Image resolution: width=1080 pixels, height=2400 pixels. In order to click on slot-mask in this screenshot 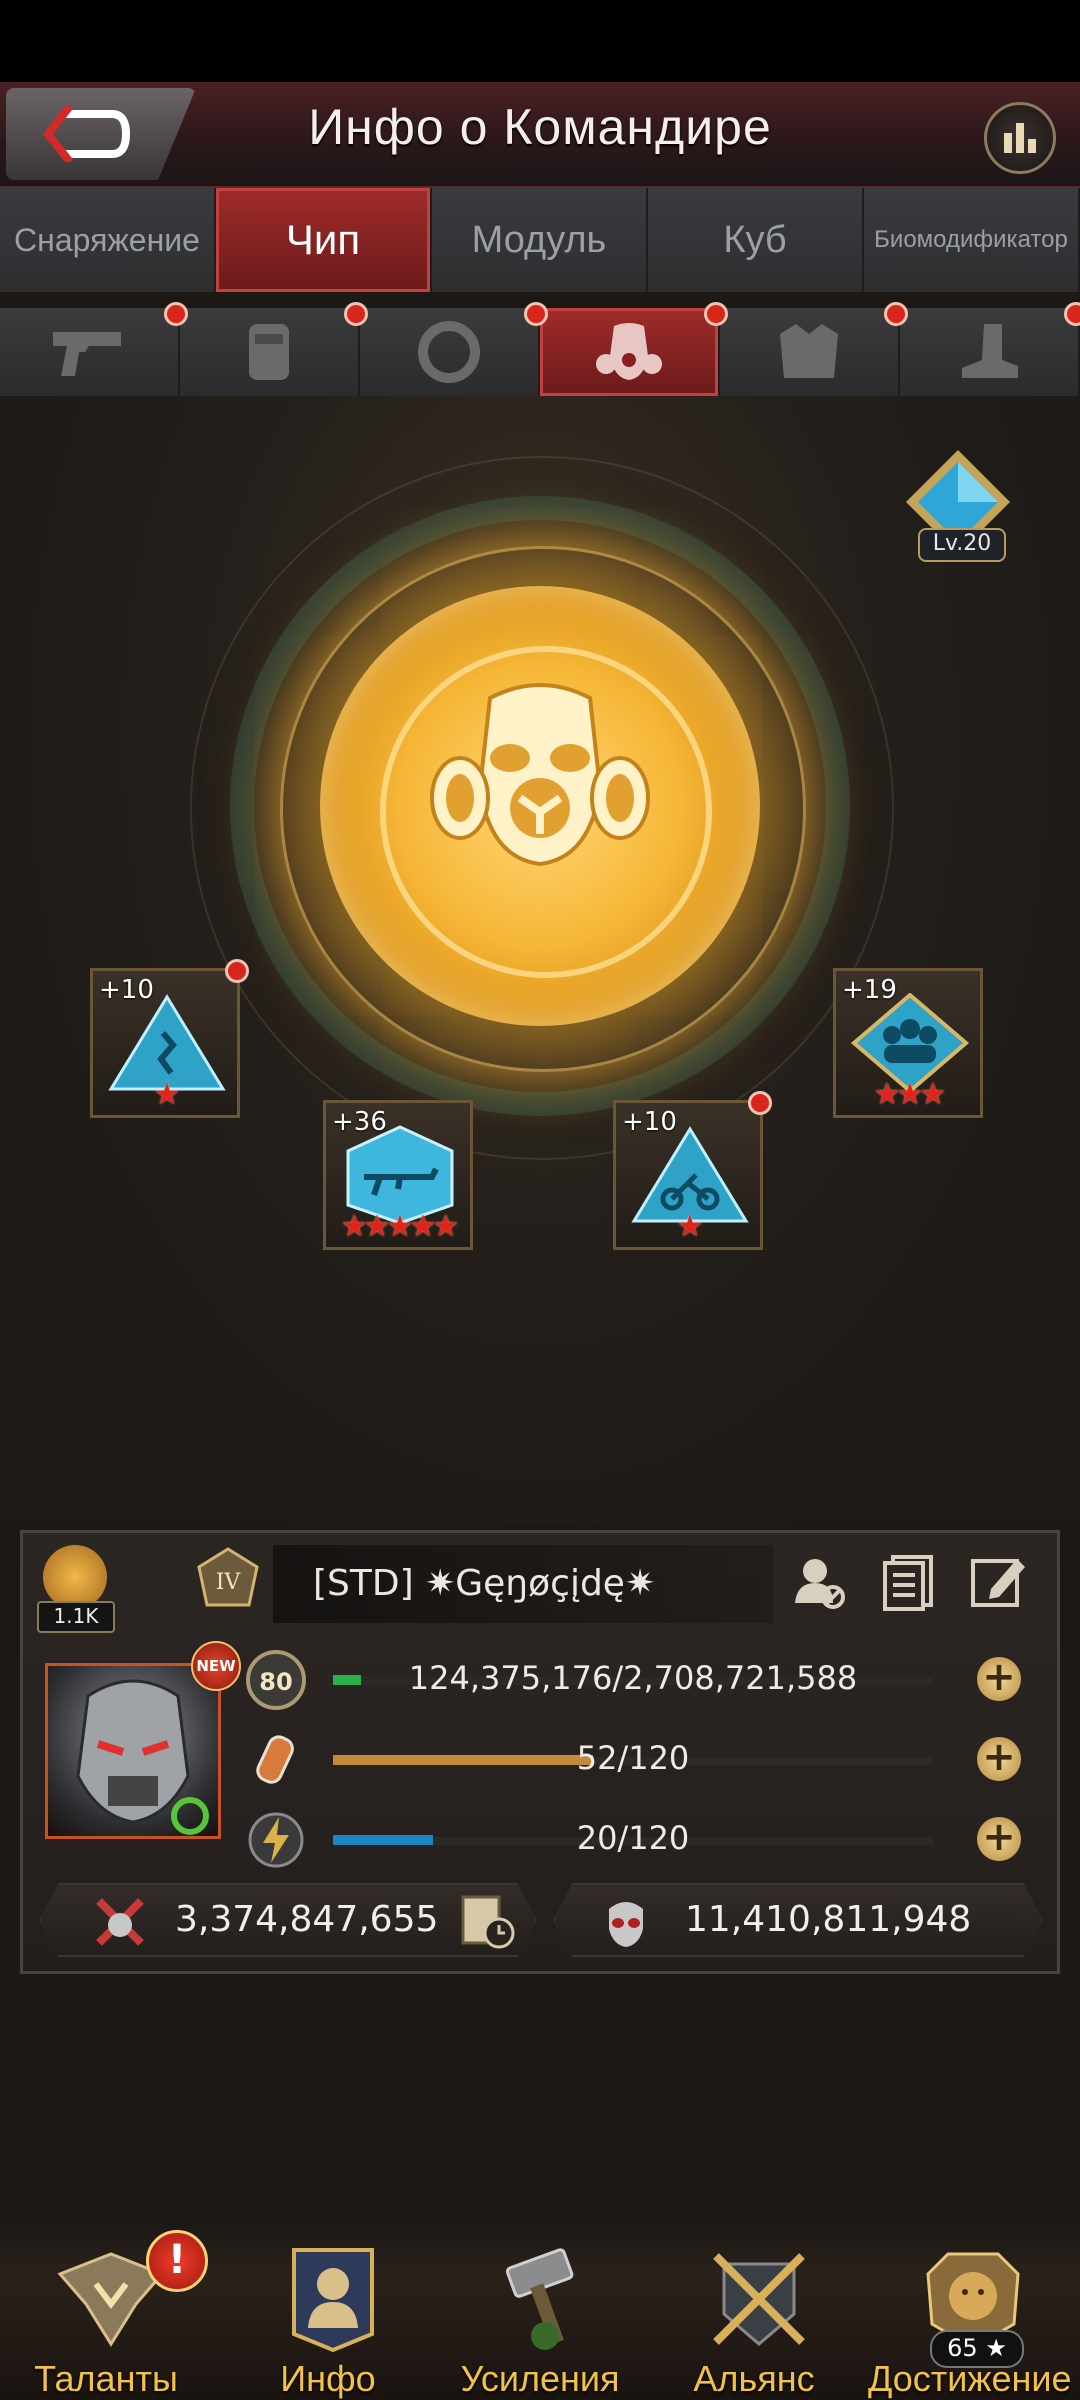, I will do `click(634, 349)`.